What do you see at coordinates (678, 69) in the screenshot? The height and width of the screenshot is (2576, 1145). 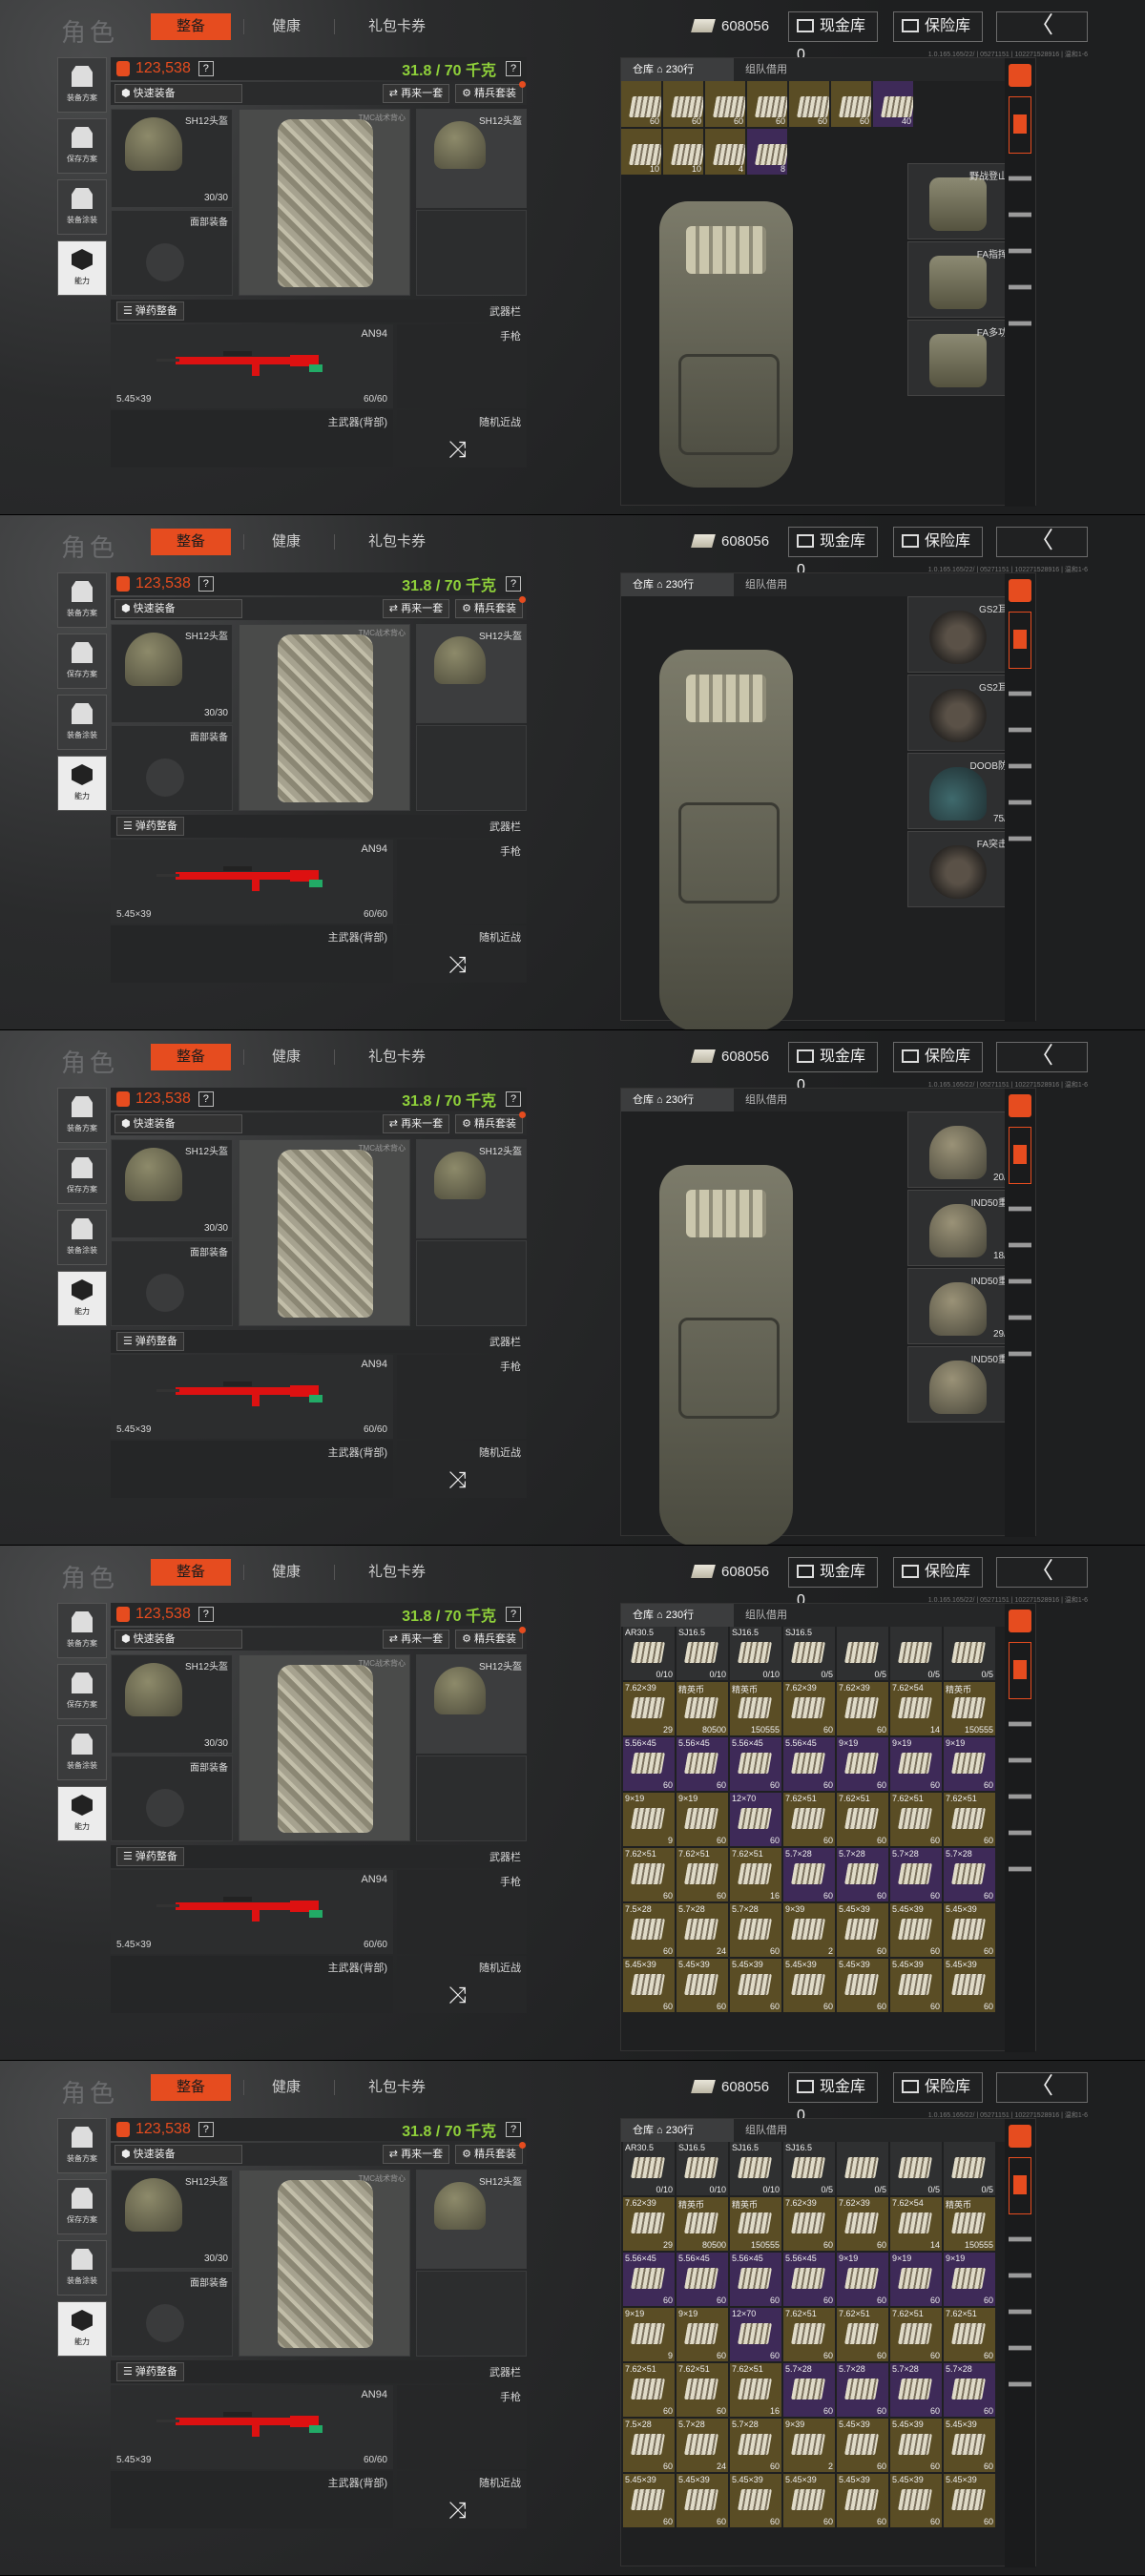 I see `tab-warehouse: 仓库 ⌂ 230行` at bounding box center [678, 69].